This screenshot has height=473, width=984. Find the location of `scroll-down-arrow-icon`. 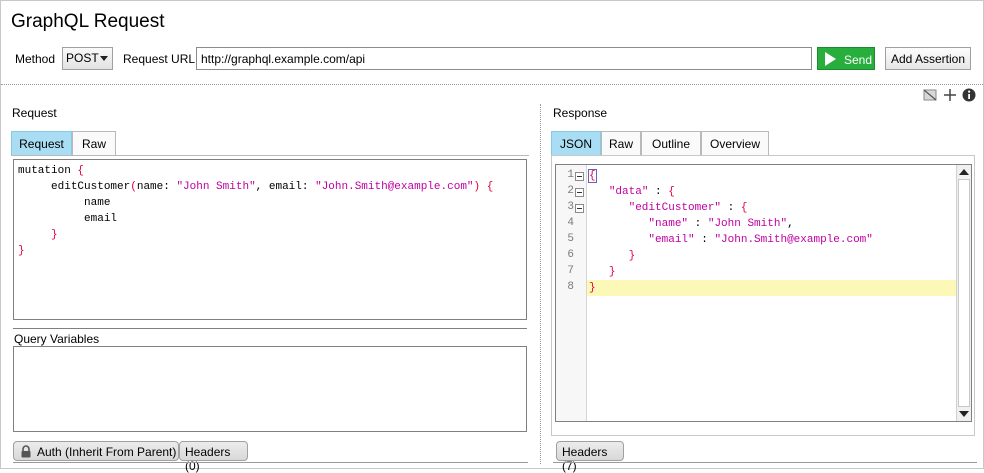

scroll-down-arrow-icon is located at coordinates (964, 414).